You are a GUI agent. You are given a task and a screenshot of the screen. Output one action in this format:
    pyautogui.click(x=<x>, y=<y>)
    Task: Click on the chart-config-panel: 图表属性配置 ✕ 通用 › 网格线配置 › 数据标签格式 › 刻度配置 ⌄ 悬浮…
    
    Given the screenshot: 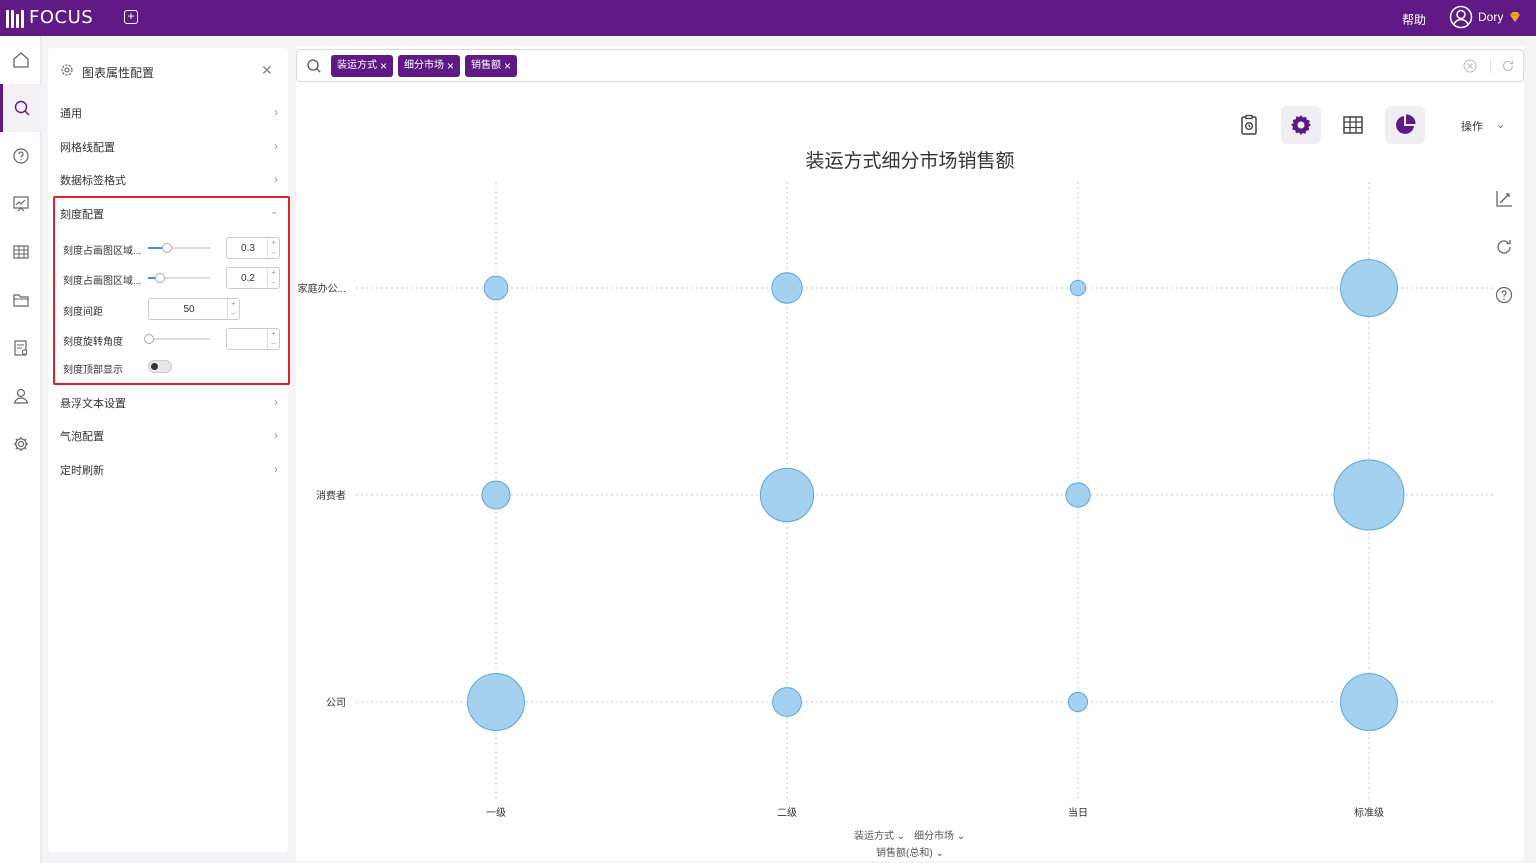 What is the action you would take?
    pyautogui.click(x=168, y=450)
    